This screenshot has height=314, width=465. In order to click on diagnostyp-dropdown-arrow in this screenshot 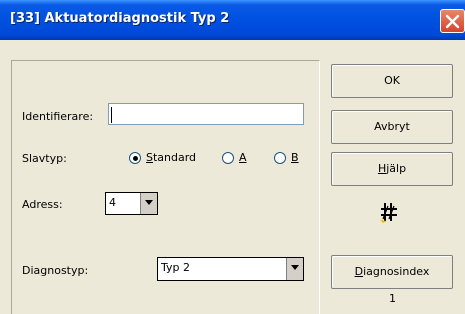, I will do `click(294, 269)`.